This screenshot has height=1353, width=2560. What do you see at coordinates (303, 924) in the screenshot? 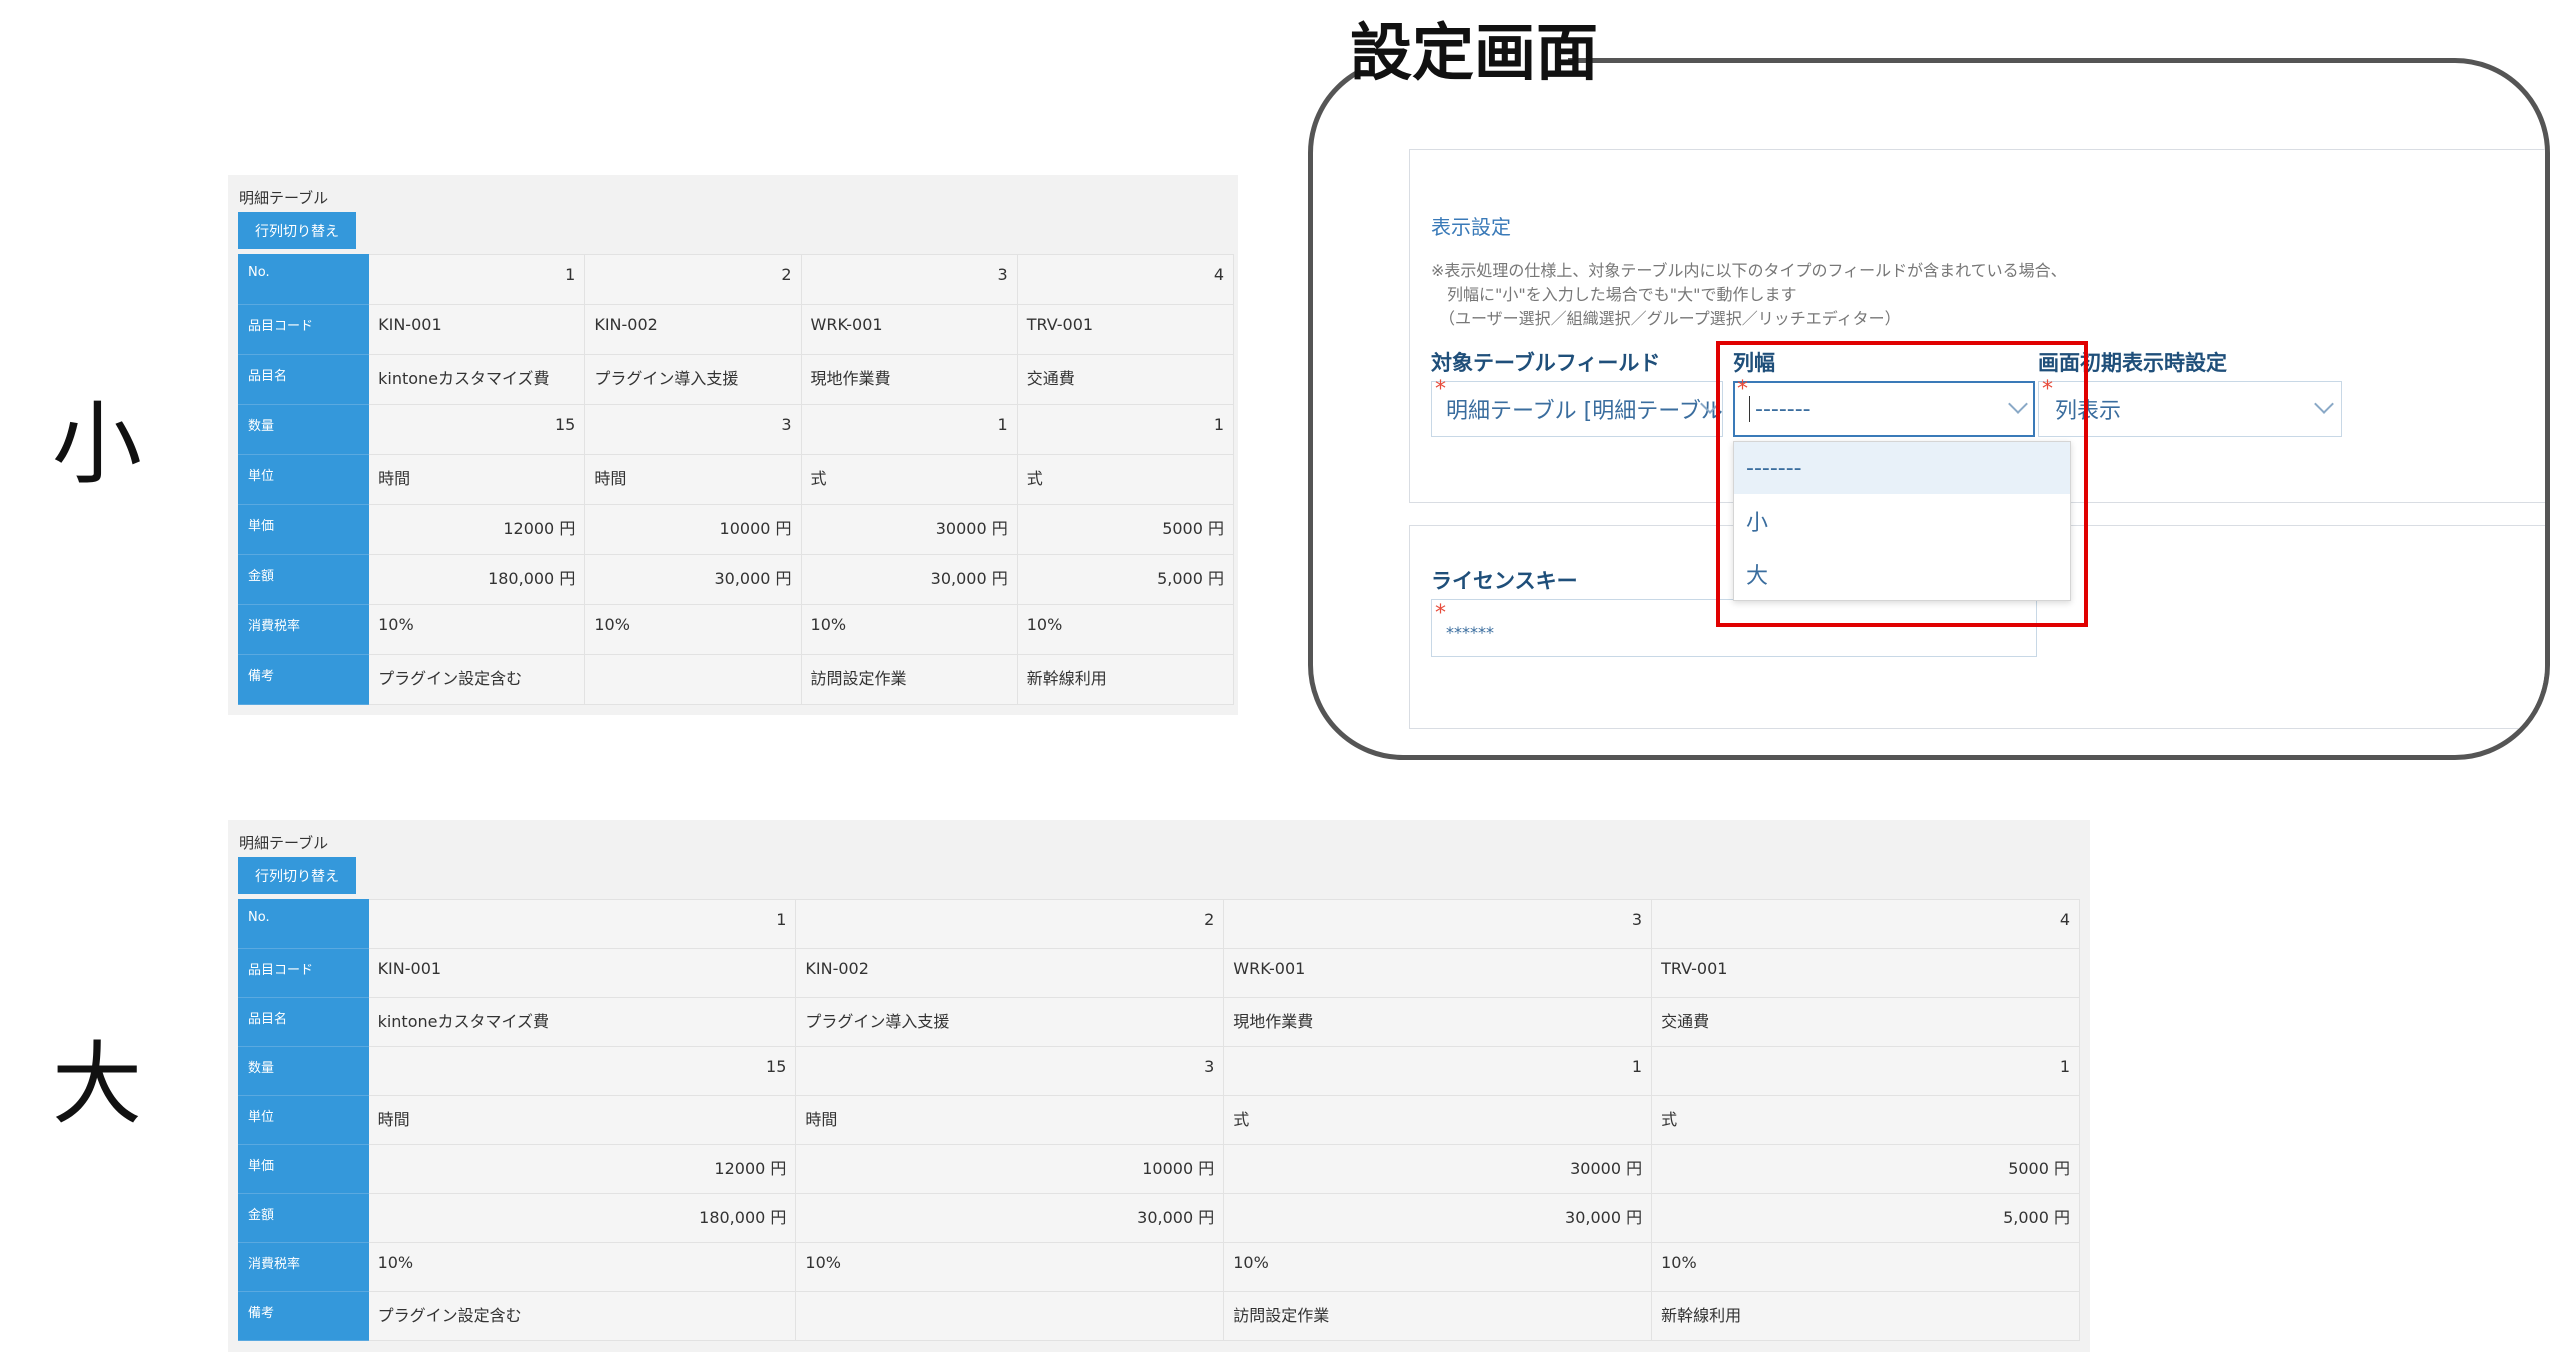
I see `row-header: No.` at bounding box center [303, 924].